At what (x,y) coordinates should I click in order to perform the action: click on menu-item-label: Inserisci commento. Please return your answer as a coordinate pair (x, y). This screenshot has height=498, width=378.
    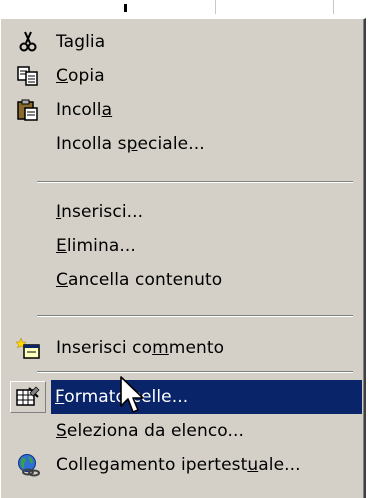
    Looking at the image, I should click on (140, 348).